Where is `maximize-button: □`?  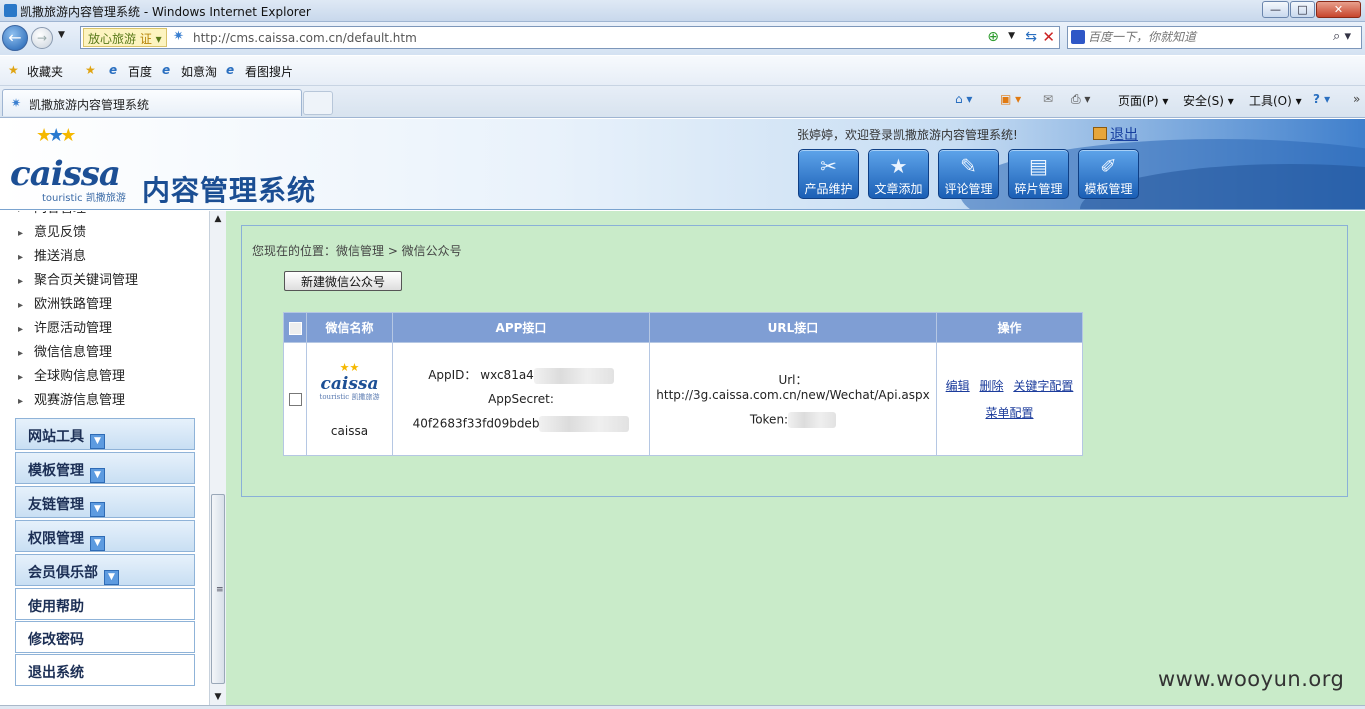
maximize-button: □ is located at coordinates (1302, 9).